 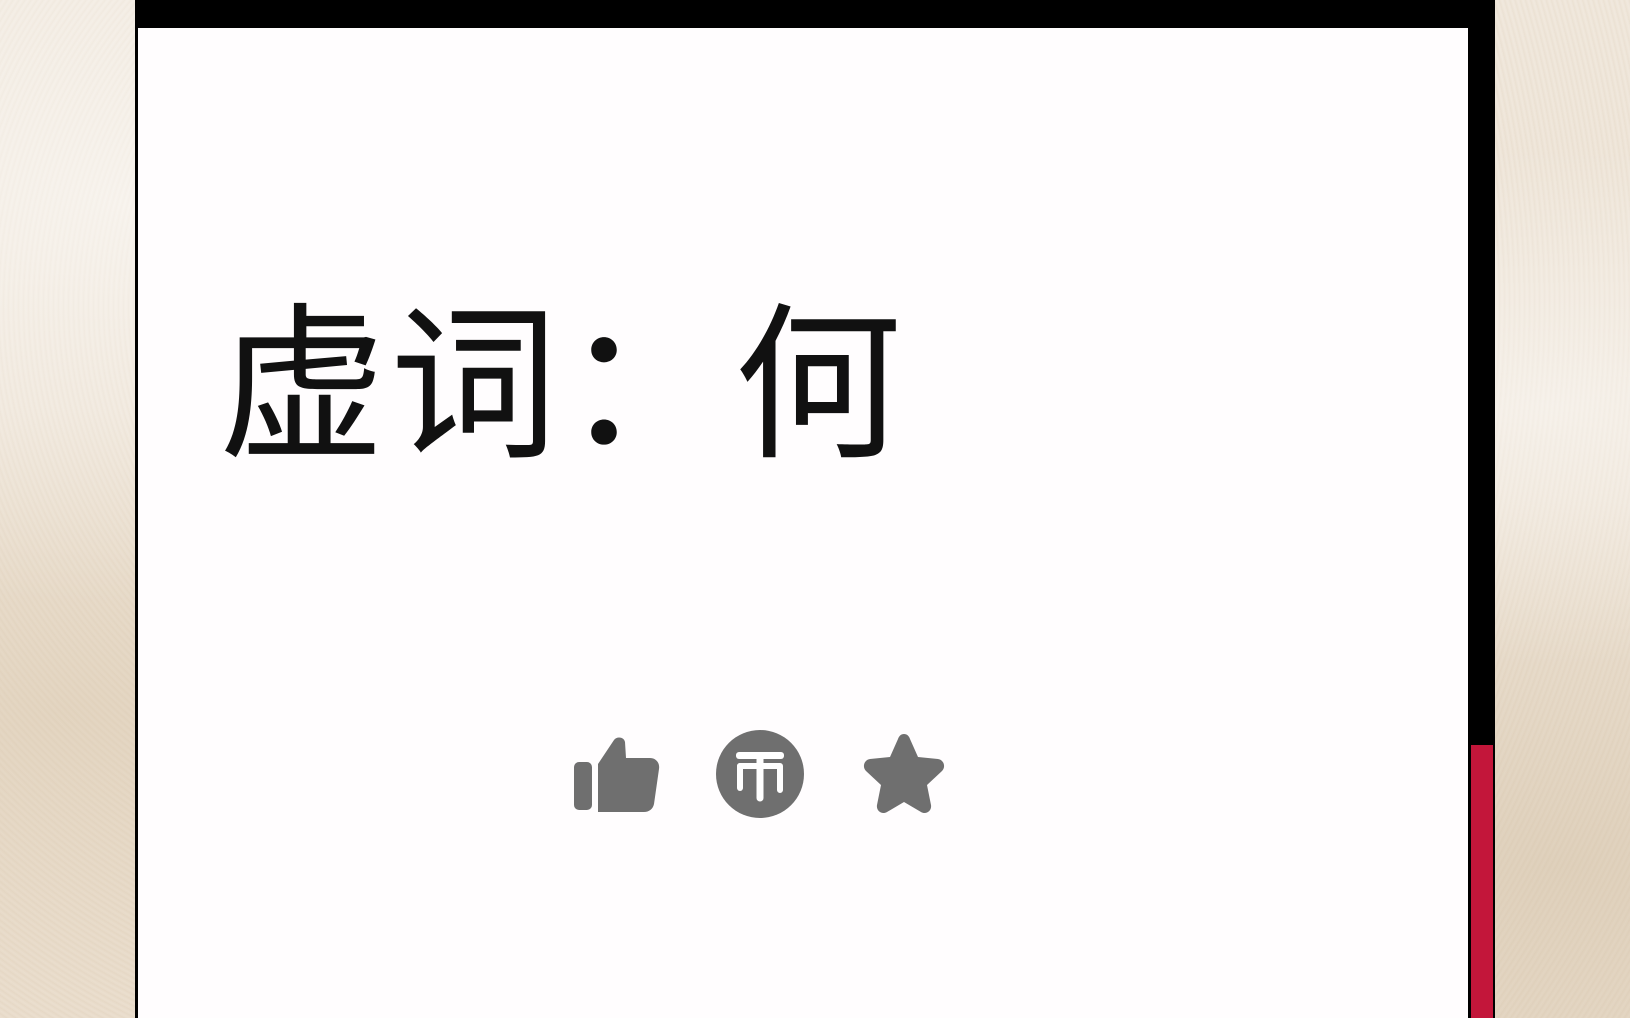 I want to click on coin-icon, so click(x=760, y=774).